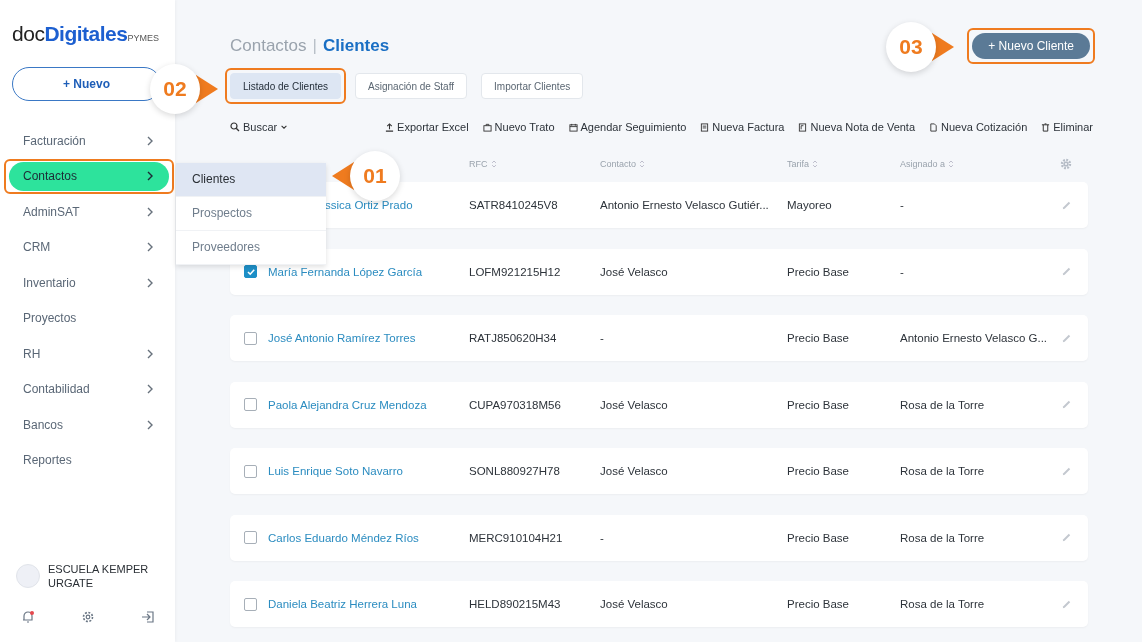  Describe the element at coordinates (366, 176) in the screenshot. I see `callout-tooltip: 01` at that location.